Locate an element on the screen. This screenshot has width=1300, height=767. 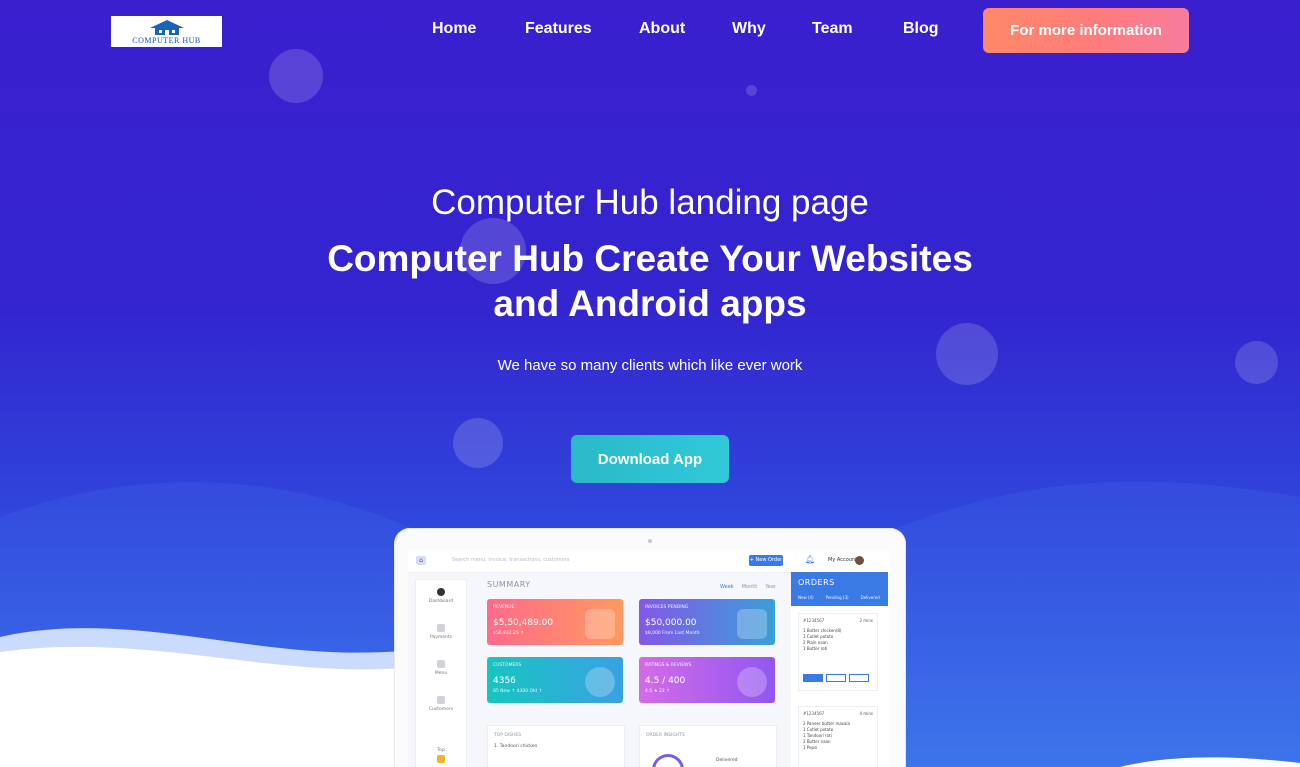
customers-card: CUSTOMERS 4356 85 New ↑ 4300 Old ↑ is located at coordinates (555, 680).